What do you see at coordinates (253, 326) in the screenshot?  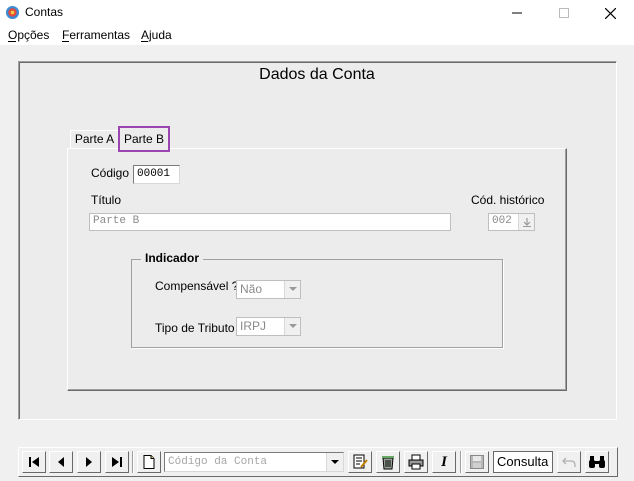 I see `tipo-tributo-value: IRPJ` at bounding box center [253, 326].